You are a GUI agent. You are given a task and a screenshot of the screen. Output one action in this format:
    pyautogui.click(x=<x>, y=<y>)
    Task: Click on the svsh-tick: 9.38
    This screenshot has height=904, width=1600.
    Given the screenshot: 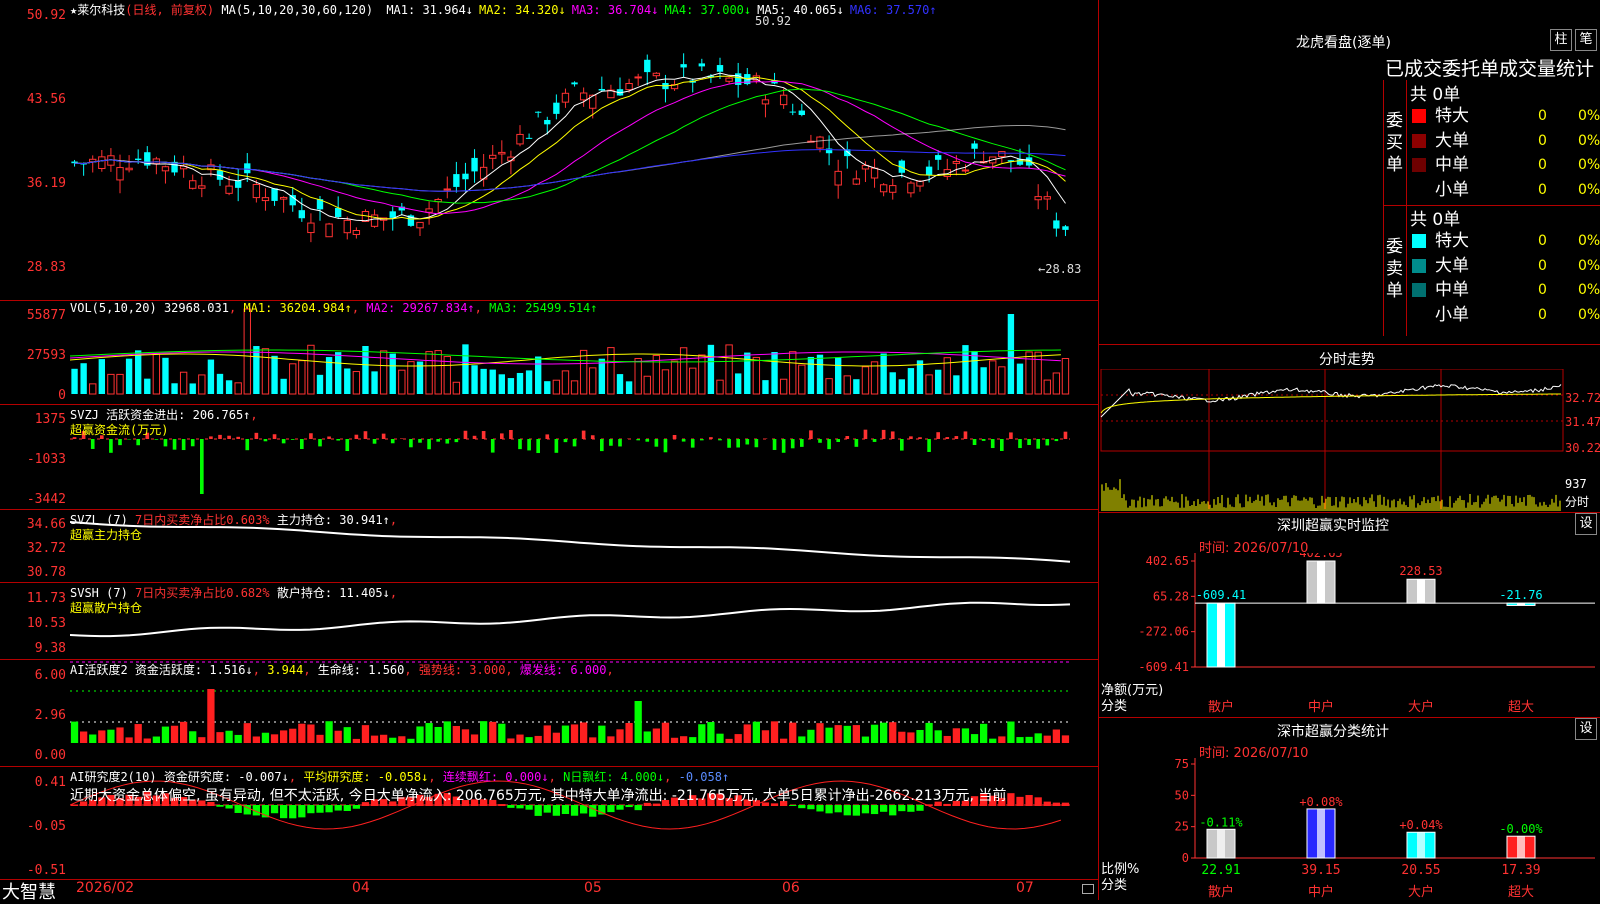 What is the action you would take?
    pyautogui.click(x=33, y=648)
    